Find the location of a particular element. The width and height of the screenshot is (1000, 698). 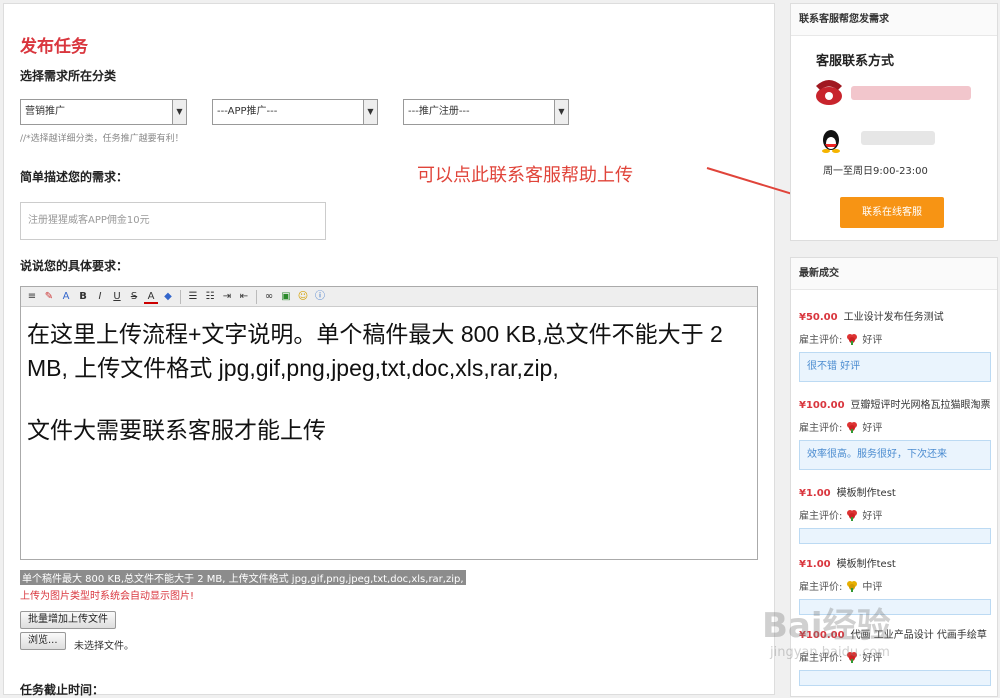

font-color-icon: A is located at coordinates (151, 297).